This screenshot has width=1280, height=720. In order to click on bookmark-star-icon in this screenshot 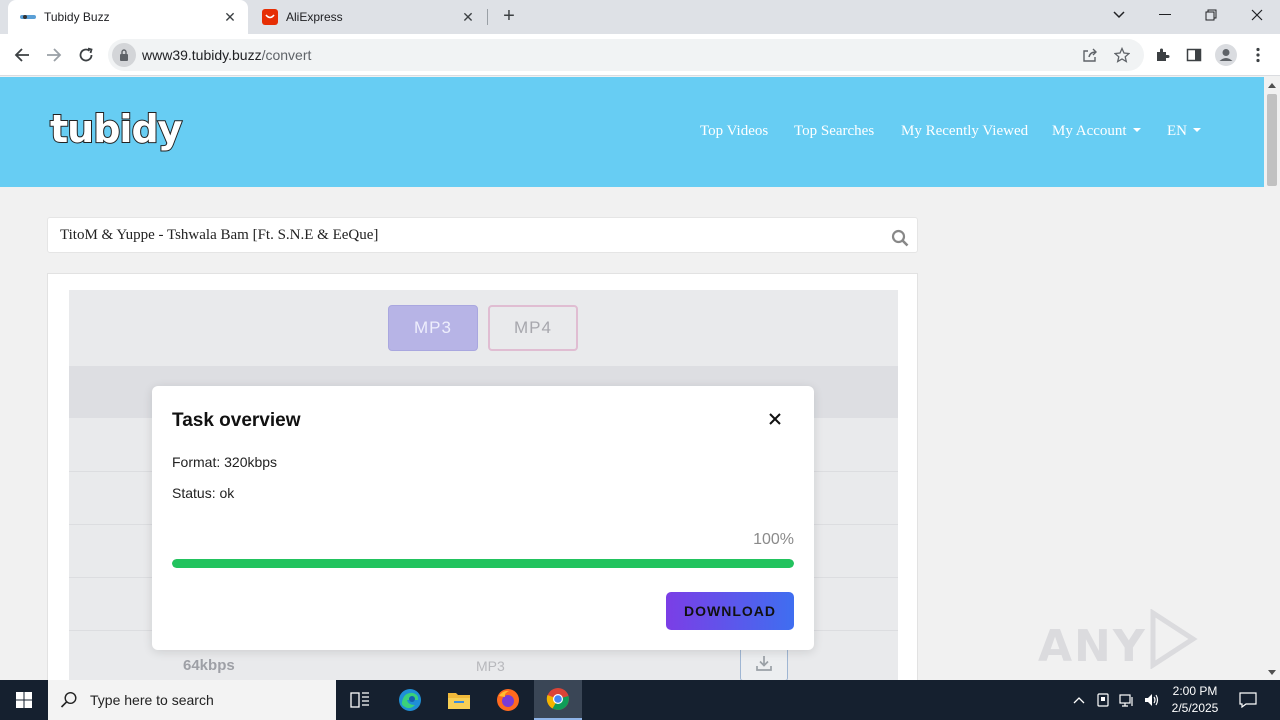, I will do `click(1122, 55)`.